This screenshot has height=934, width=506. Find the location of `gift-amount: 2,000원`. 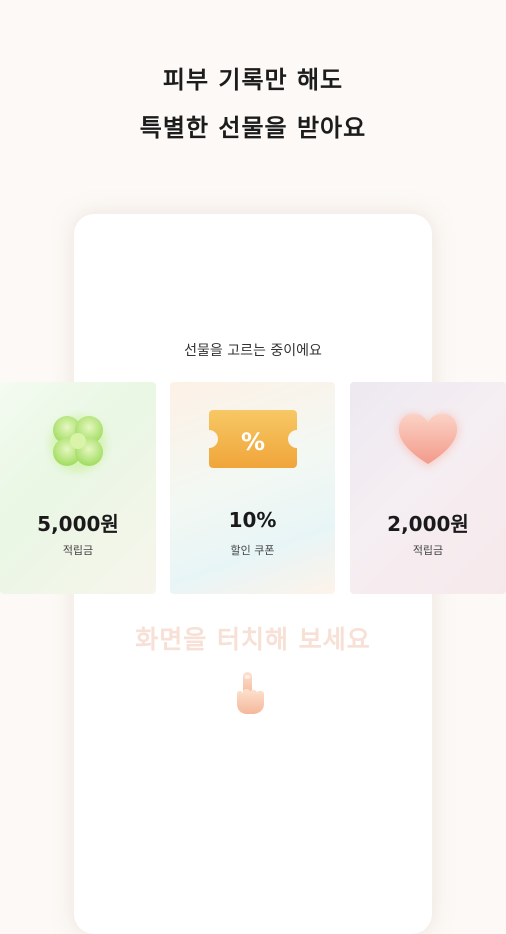

gift-amount: 2,000원 is located at coordinates (428, 524).